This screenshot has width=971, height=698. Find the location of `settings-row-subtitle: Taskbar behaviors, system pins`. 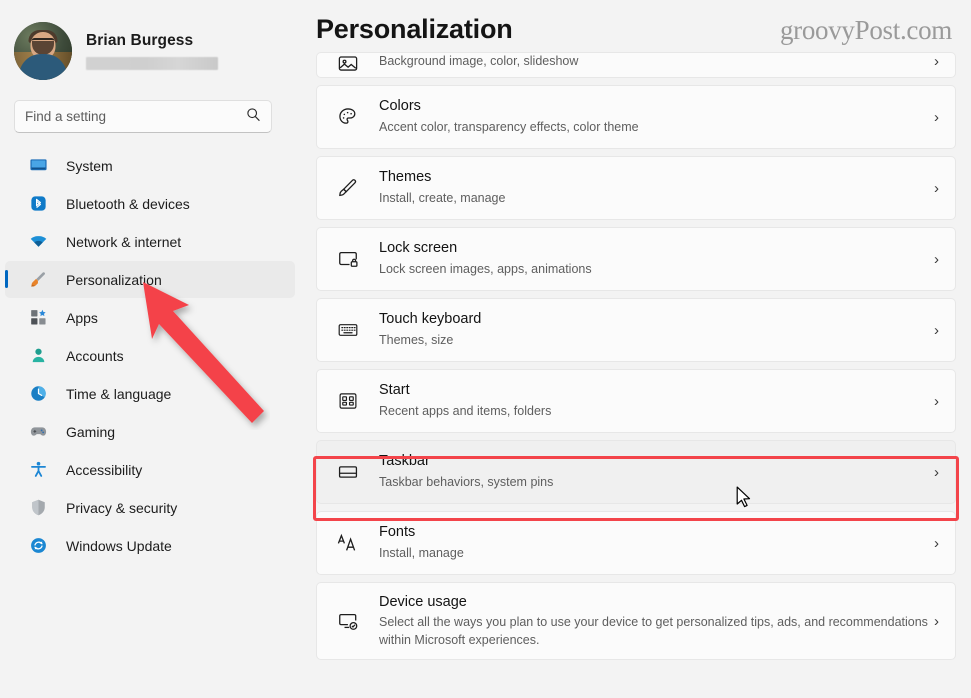

settings-row-subtitle: Taskbar behaviors, system pins is located at coordinates (466, 482).